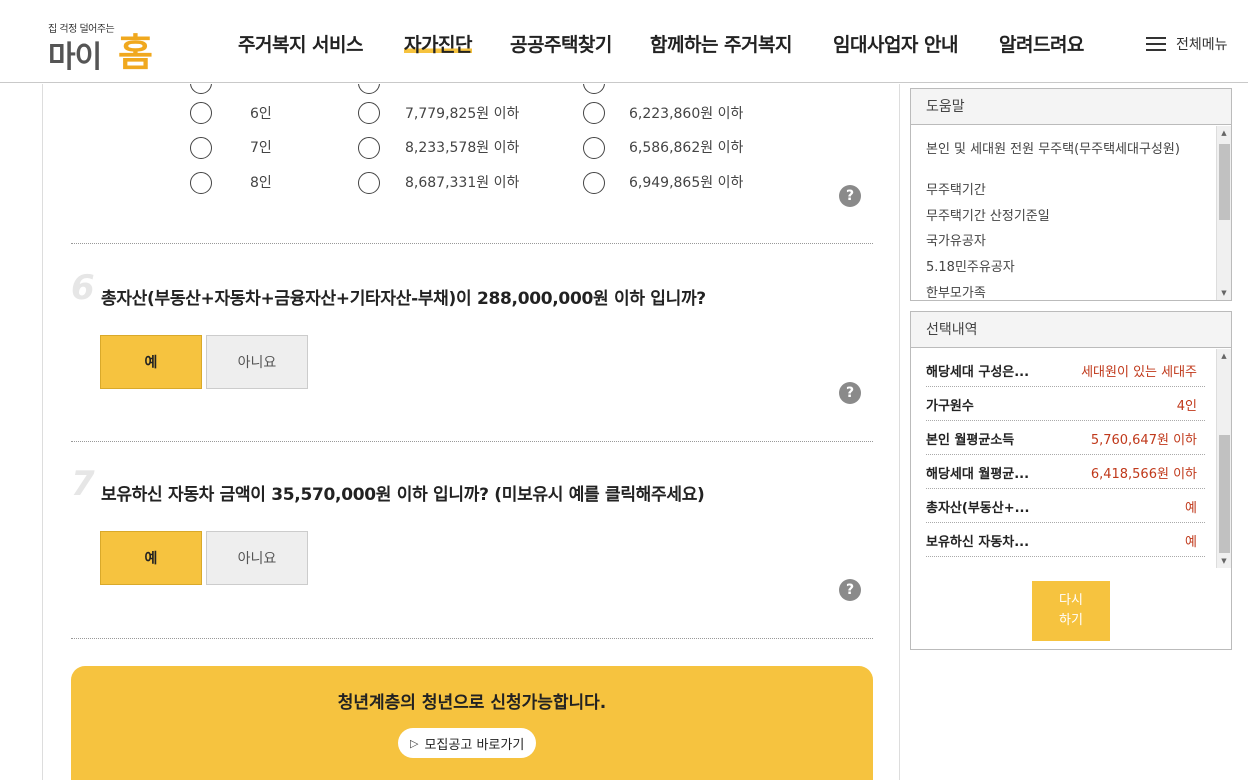 This screenshot has height=780, width=1248. I want to click on logo-accent-text: 홈, so click(135, 53).